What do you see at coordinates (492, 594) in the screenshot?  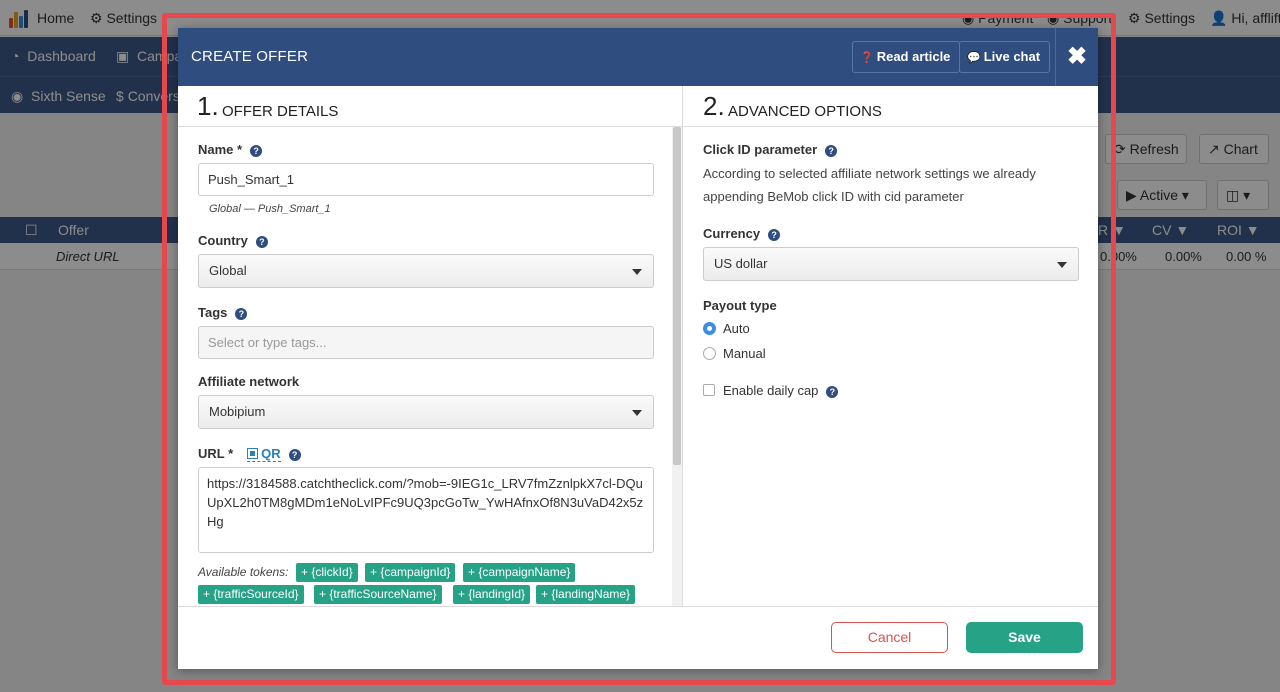 I see `token-landing-id: + {landingId}` at bounding box center [492, 594].